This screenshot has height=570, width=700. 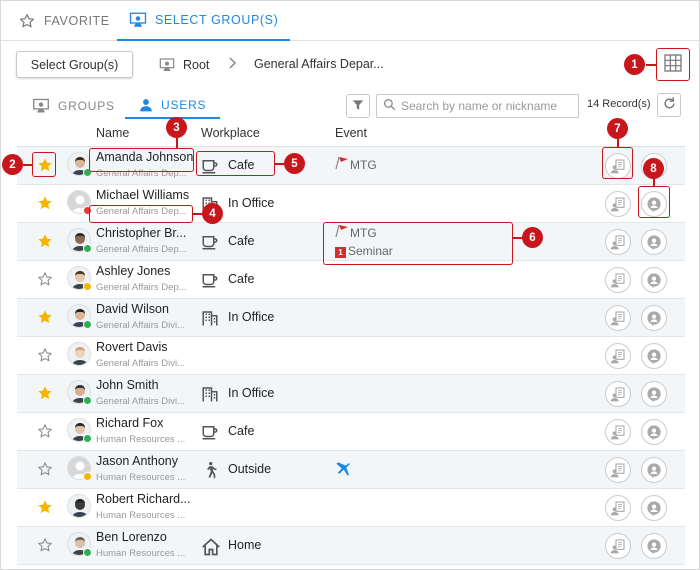 What do you see at coordinates (132, 347) in the screenshot?
I see `user-name: Rovert Davis` at bounding box center [132, 347].